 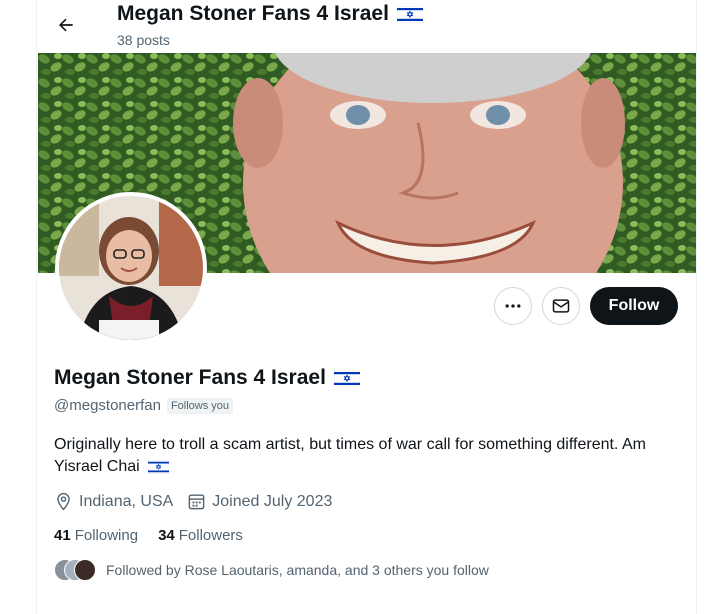 I want to click on profile-meta: Indiana, USA Joined July 2023, so click(x=193, y=501).